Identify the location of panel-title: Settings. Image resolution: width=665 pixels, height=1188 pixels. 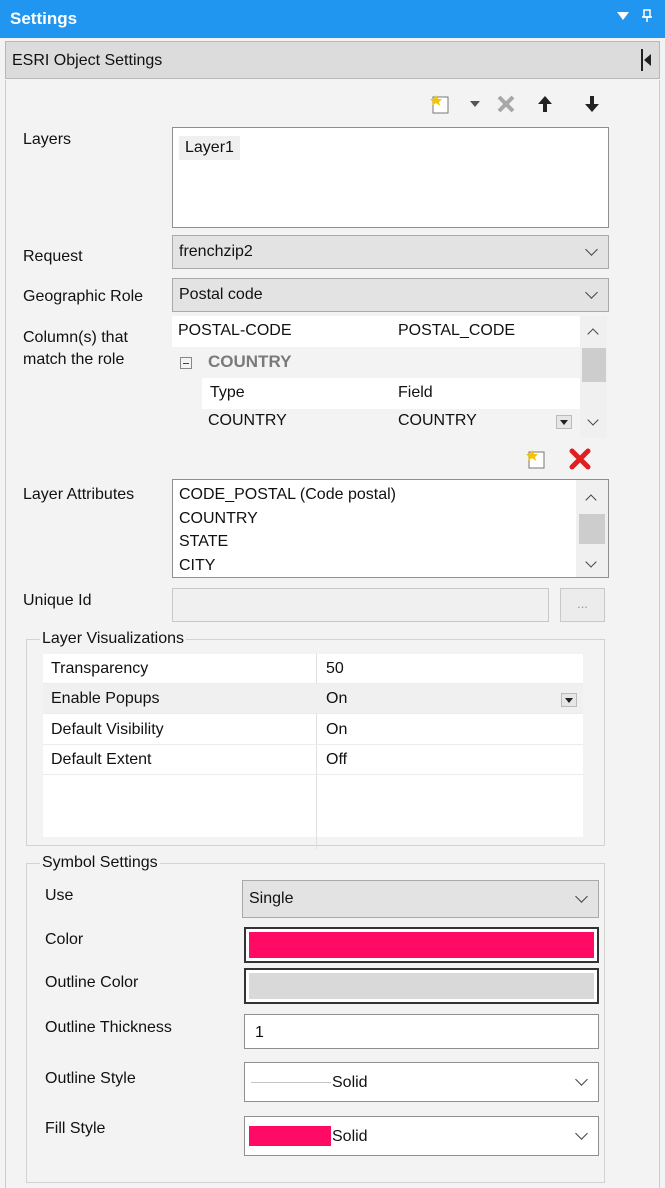
(44, 18).